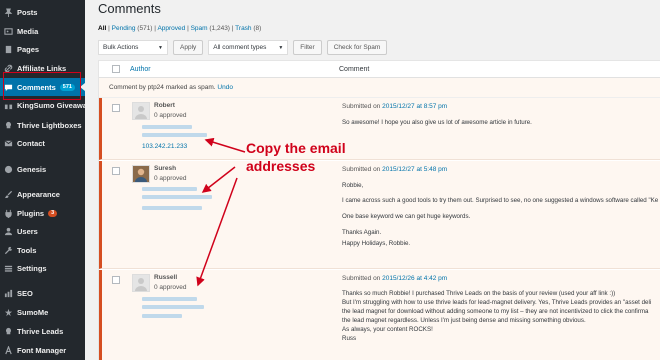  I want to click on filter-all: All, so click(102, 28).